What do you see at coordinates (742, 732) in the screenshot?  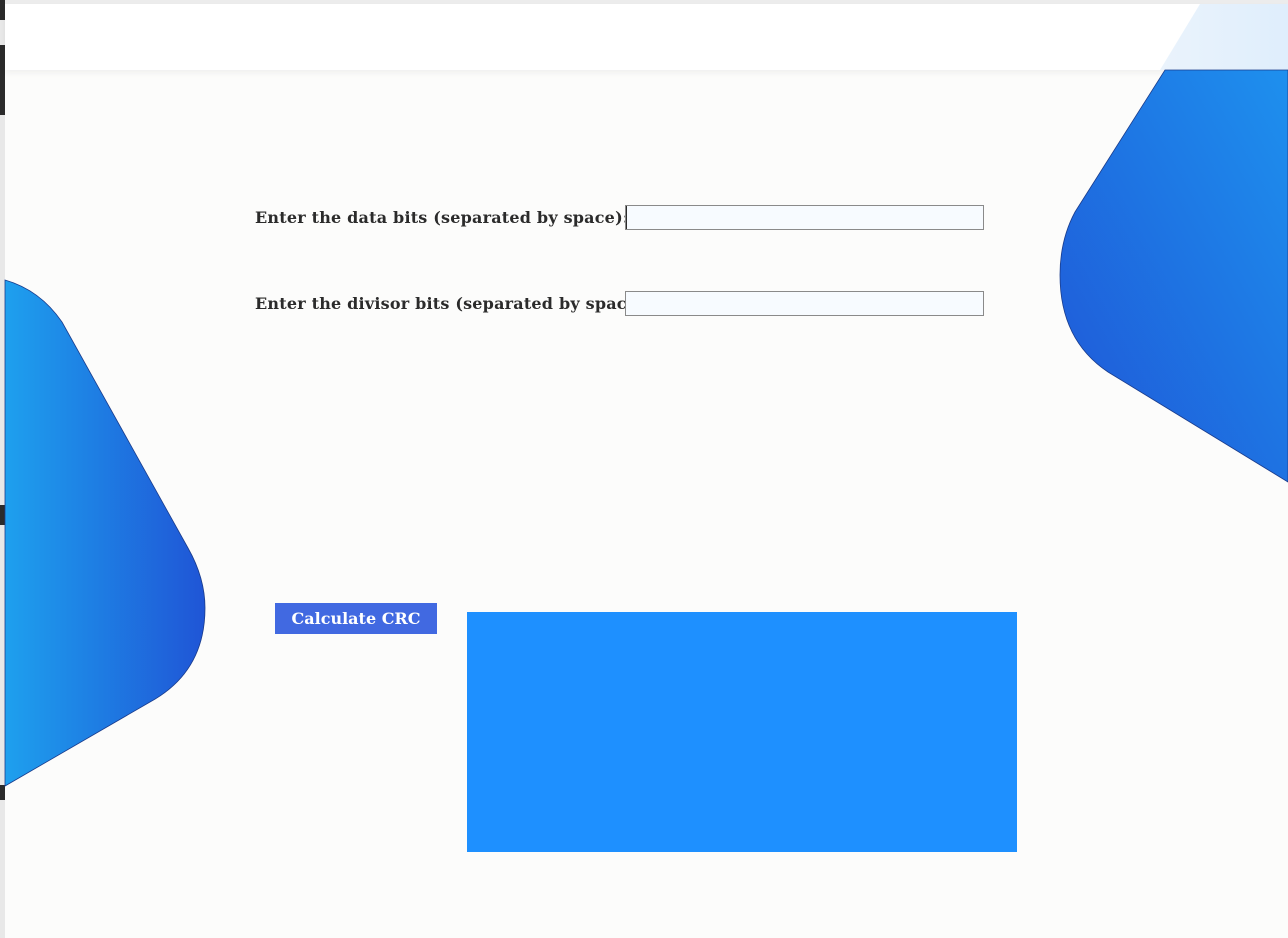 I see `result-panel` at bounding box center [742, 732].